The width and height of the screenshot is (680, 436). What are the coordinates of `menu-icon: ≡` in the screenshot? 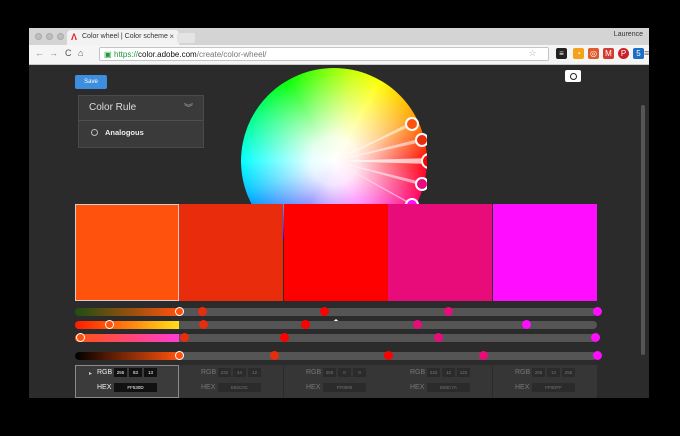 It's located at (646, 53).